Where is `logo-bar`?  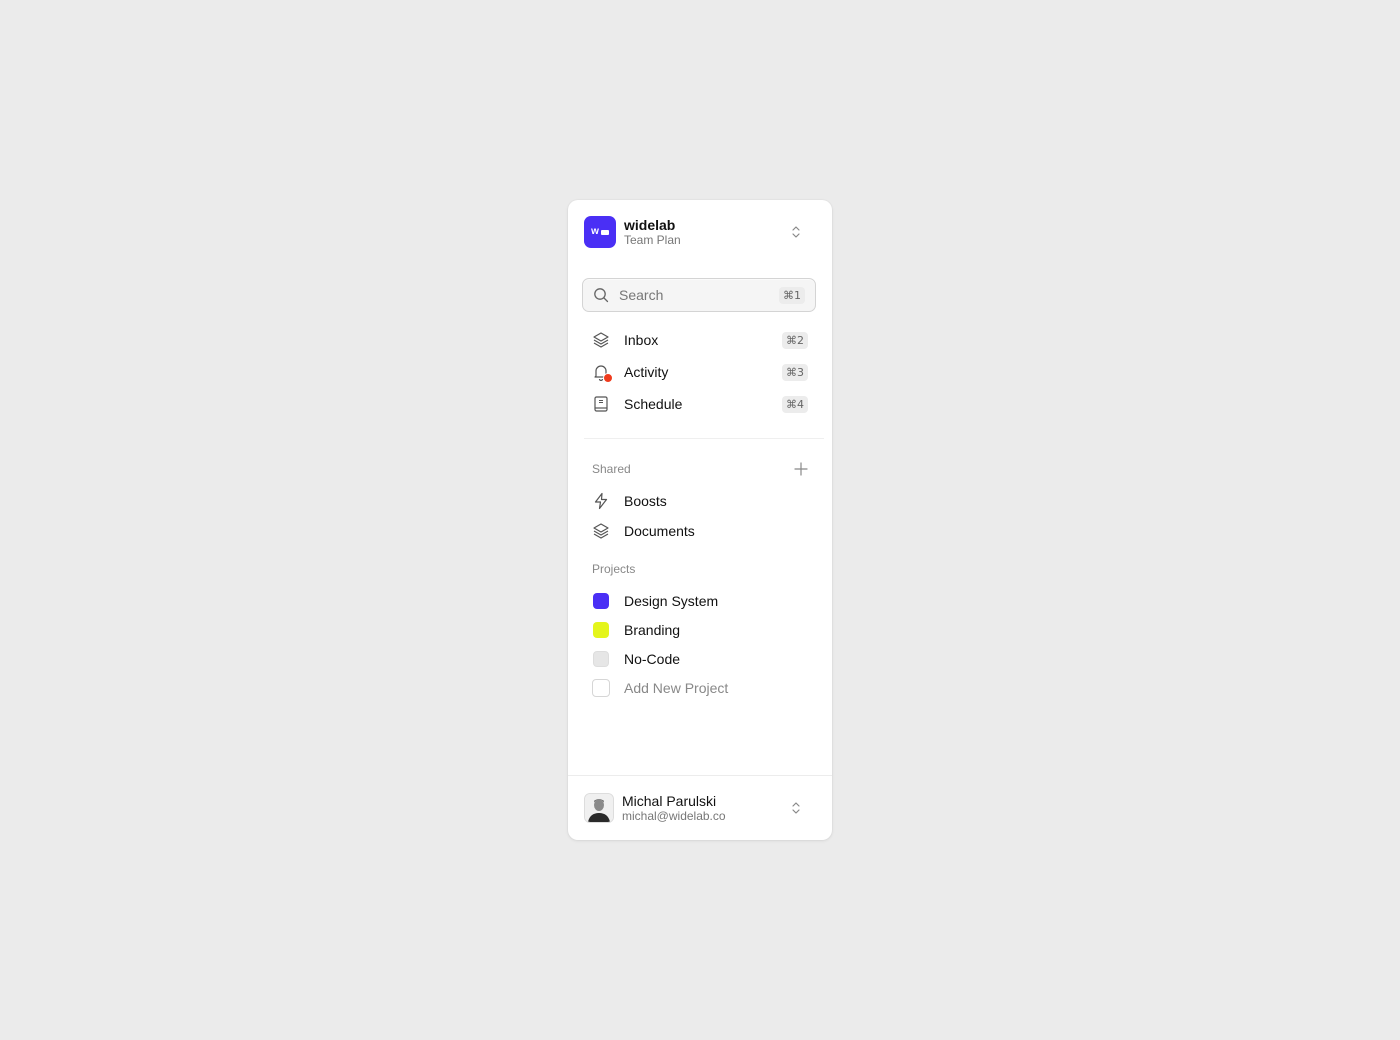
logo-bar is located at coordinates (604, 232).